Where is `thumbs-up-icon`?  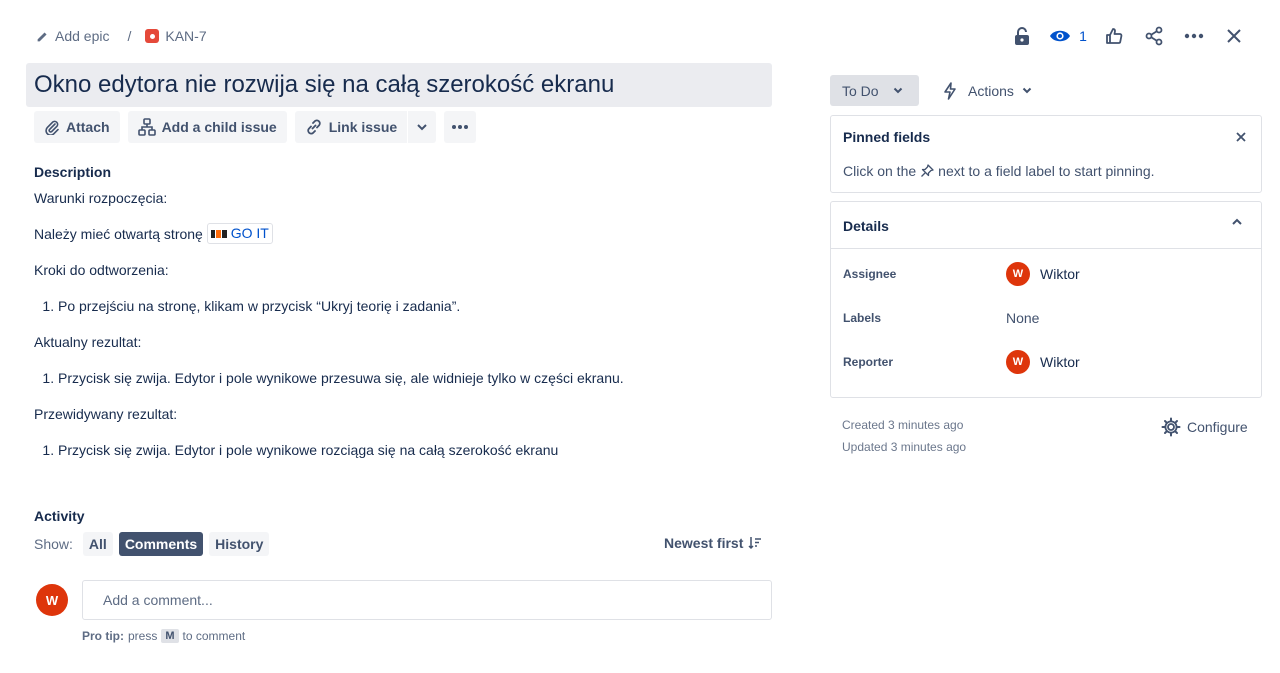 thumbs-up-icon is located at coordinates (1114, 36).